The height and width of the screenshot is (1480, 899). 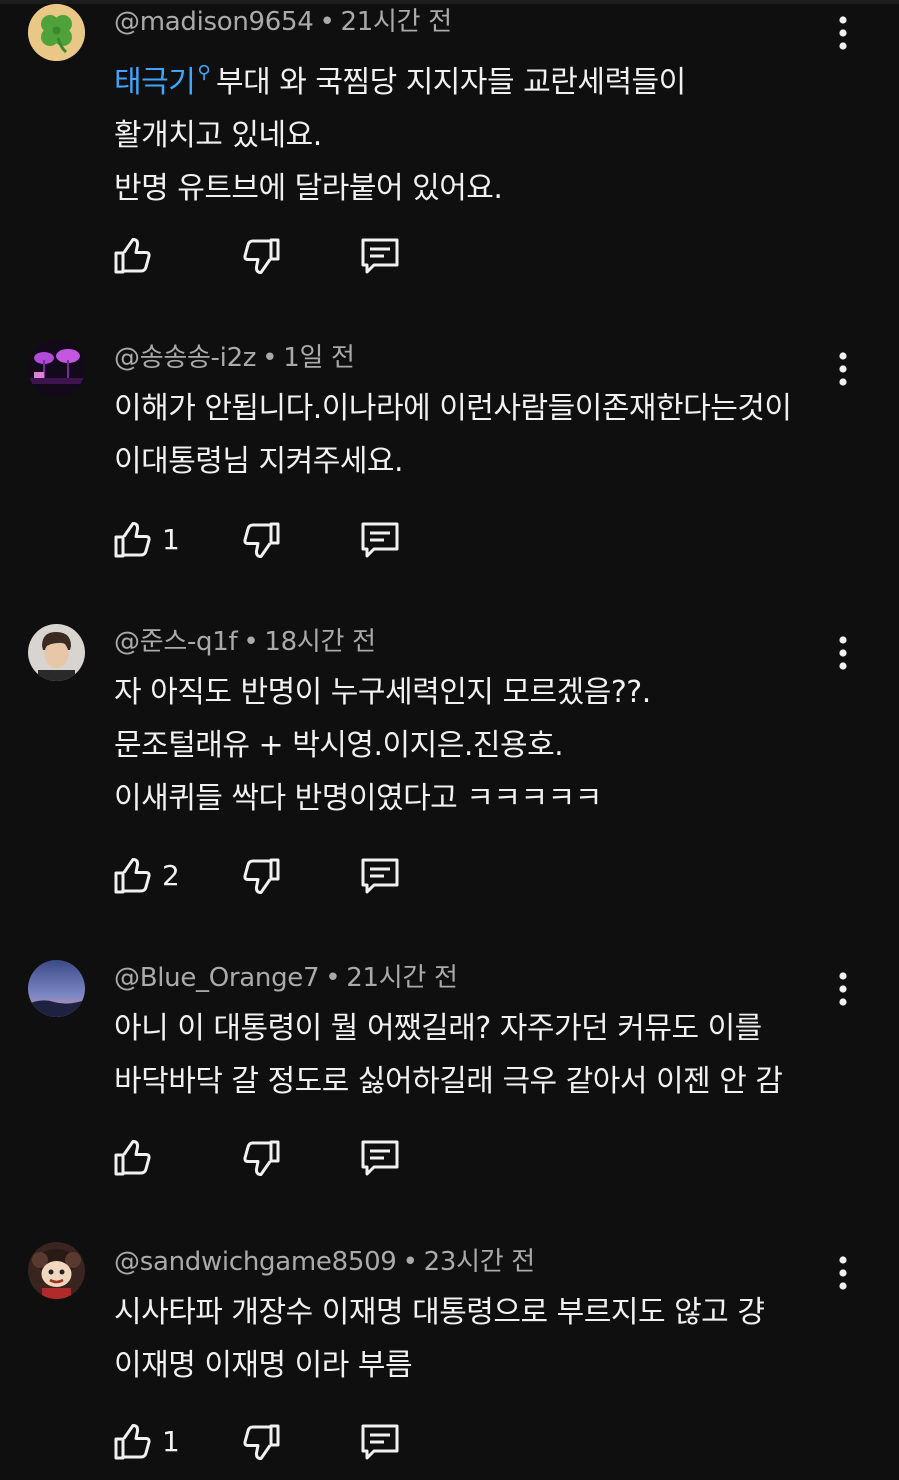 I want to click on comment-meta: @준스-q1f • 18시간 전, so click(x=245, y=642).